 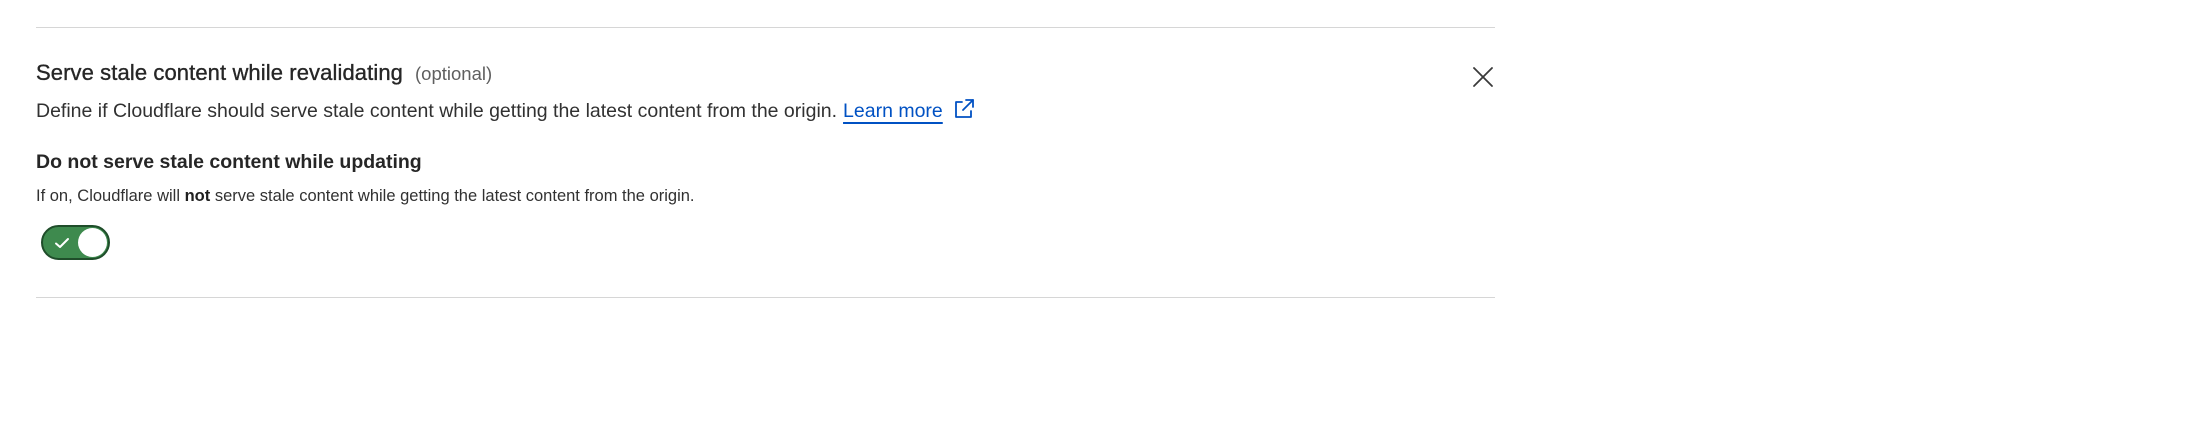 What do you see at coordinates (108, 196) in the screenshot?
I see `help-prefix: If on, Cloudflare will` at bounding box center [108, 196].